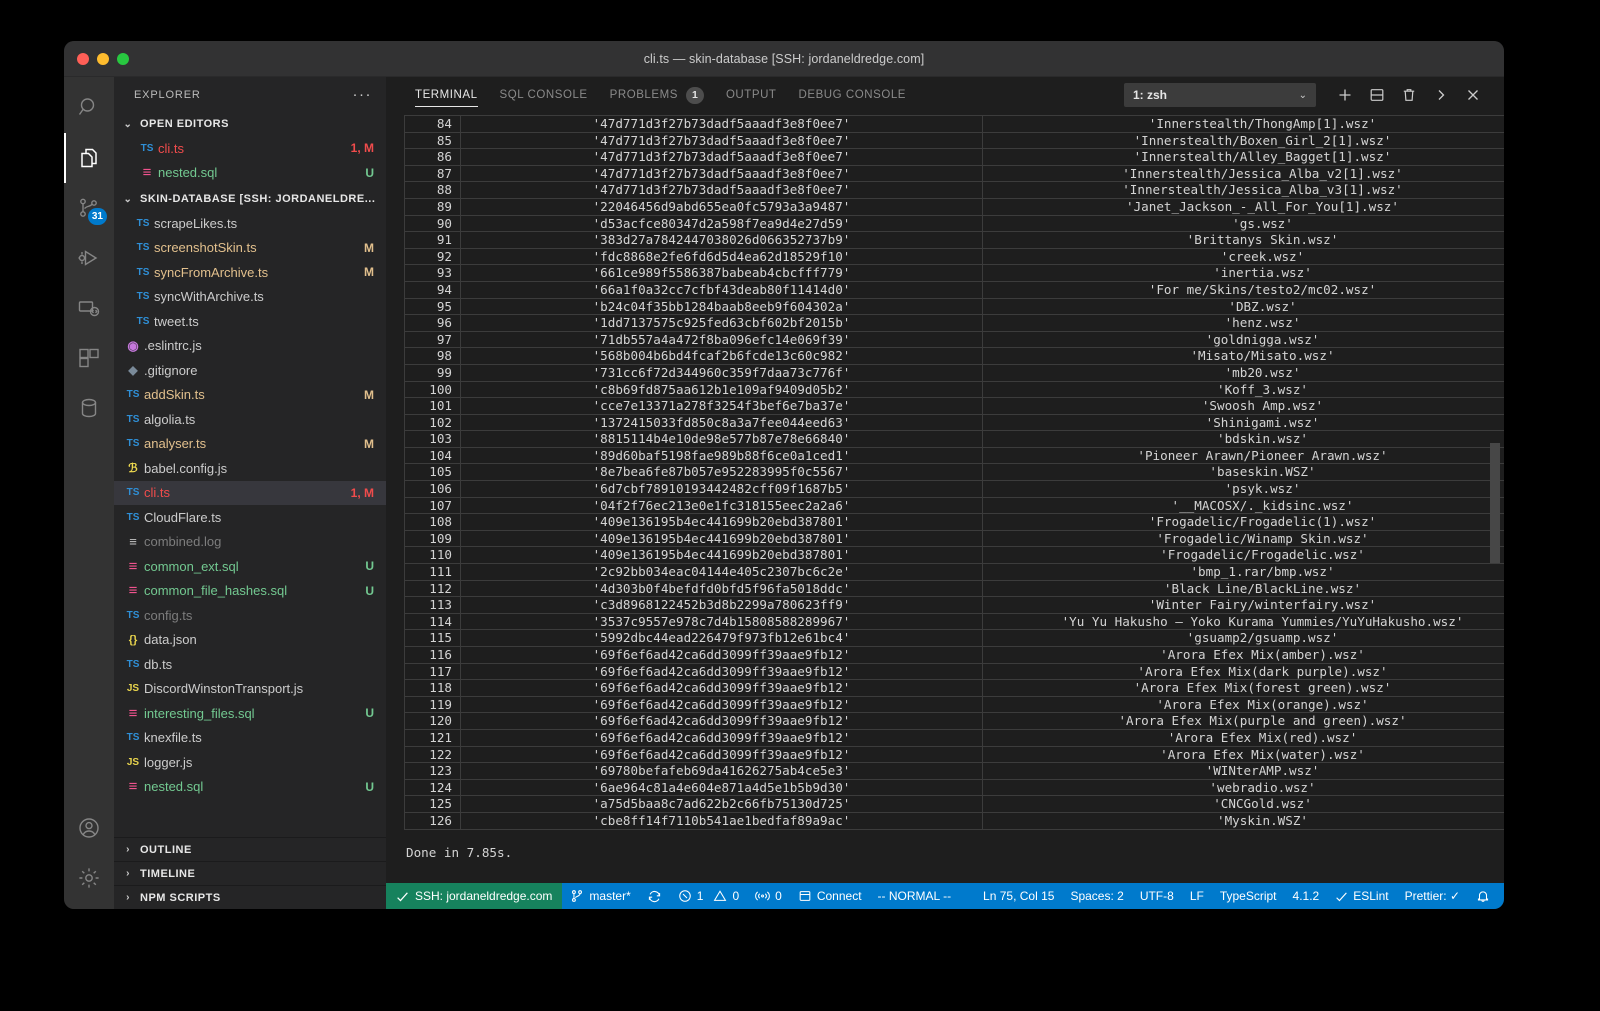 This screenshot has height=1011, width=1600. I want to click on settings-gear-icon, so click(89, 878).